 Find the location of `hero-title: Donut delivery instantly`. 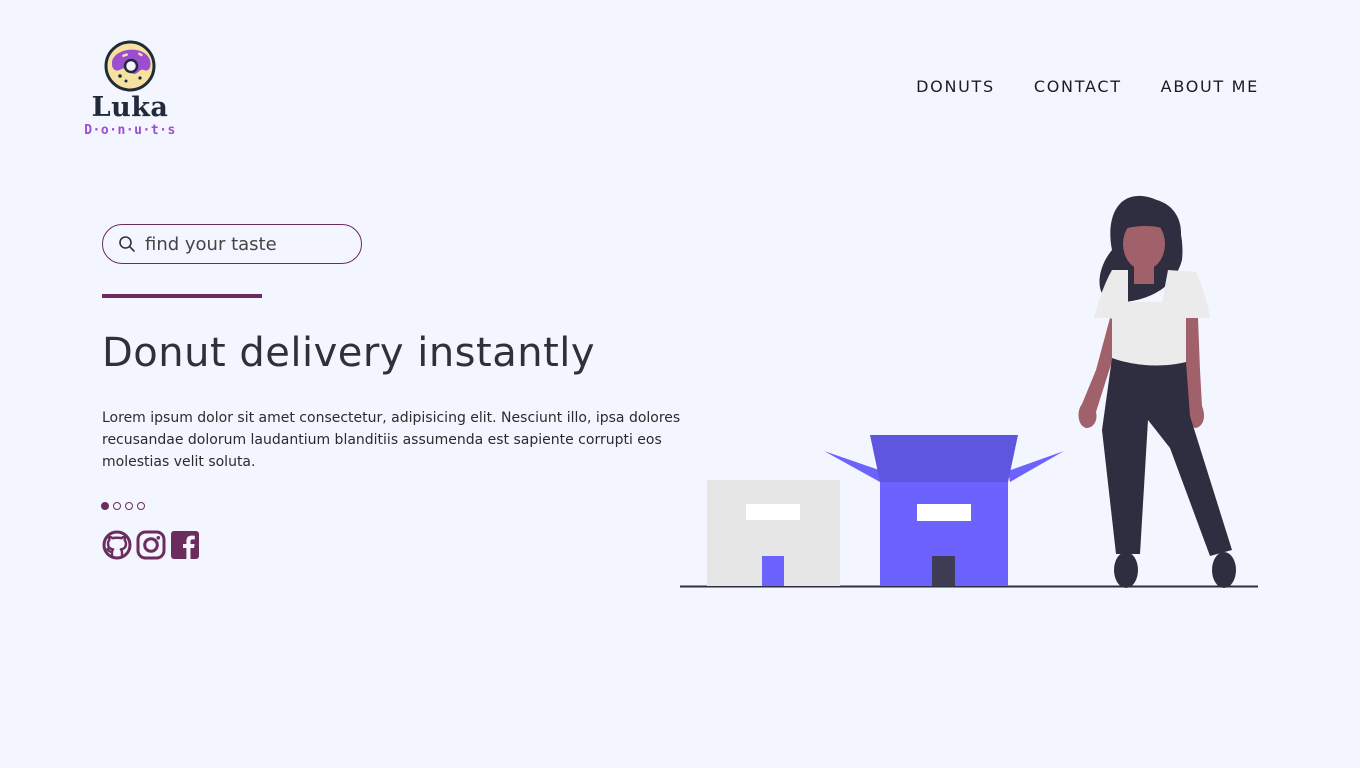

hero-title: Donut delivery instantly is located at coordinates (349, 353).